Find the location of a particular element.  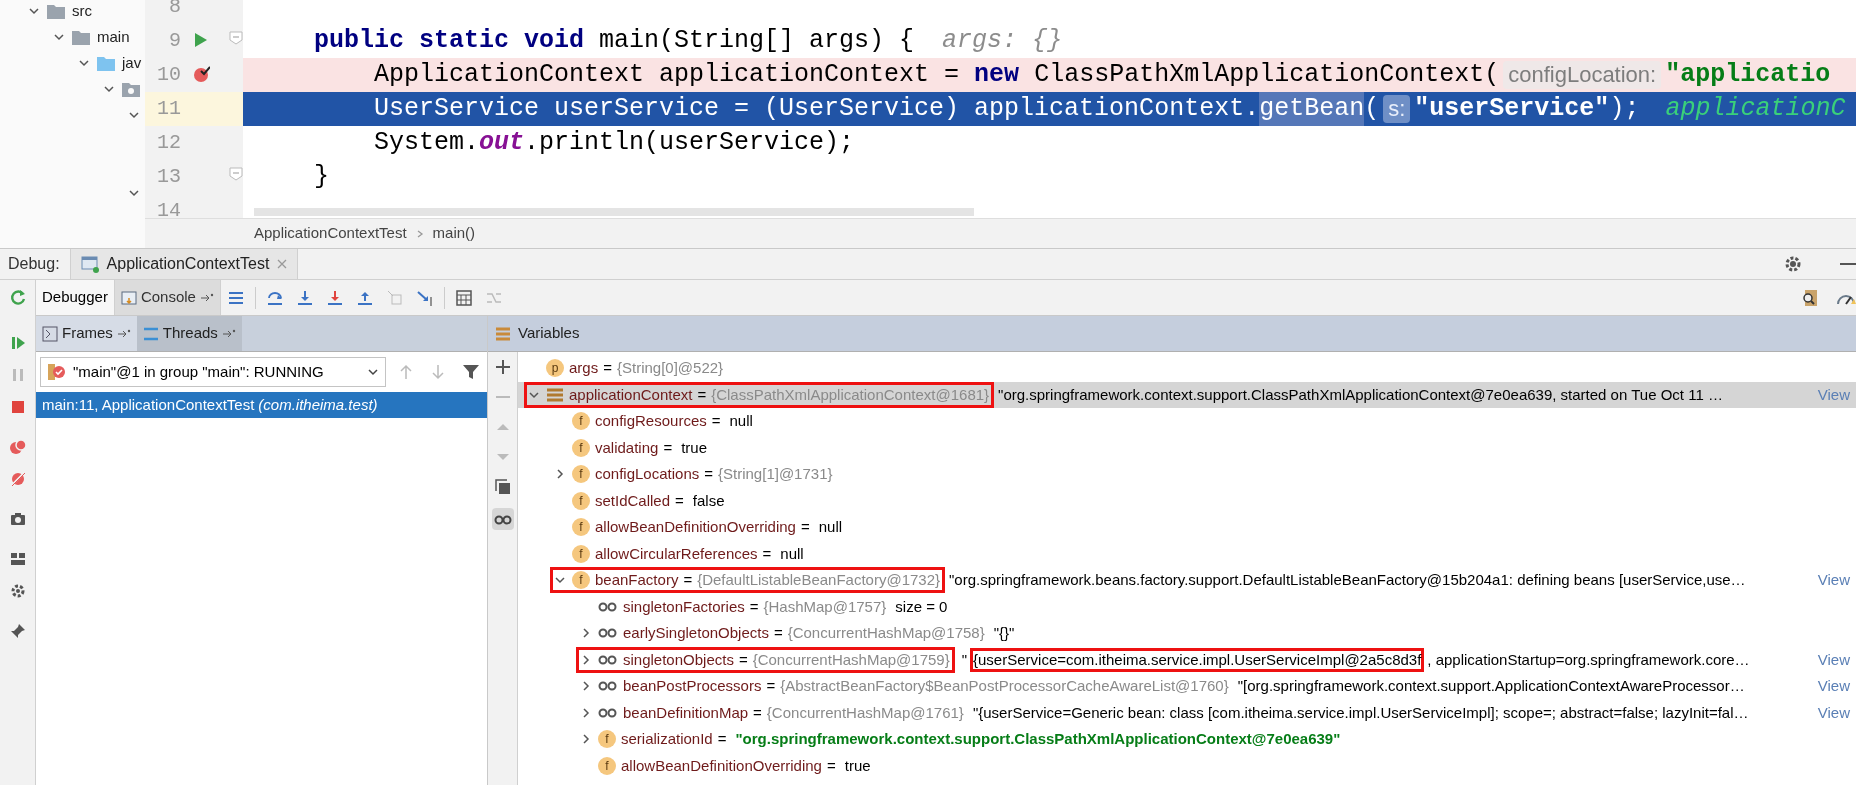

debugger-tab: Console is located at coordinates (167, 297).